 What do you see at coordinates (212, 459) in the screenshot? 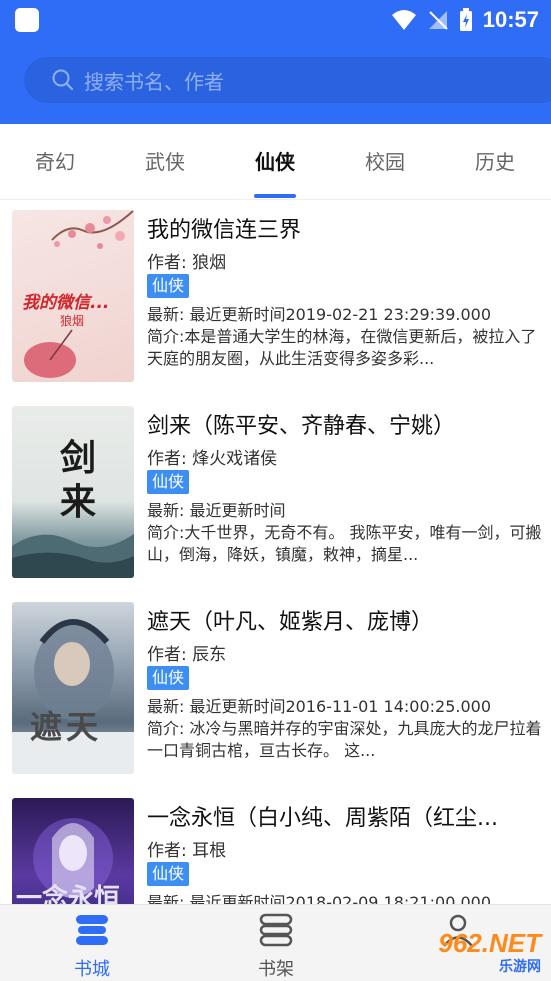
I see `book-author: 作者: 烽火戏诸侯` at bounding box center [212, 459].